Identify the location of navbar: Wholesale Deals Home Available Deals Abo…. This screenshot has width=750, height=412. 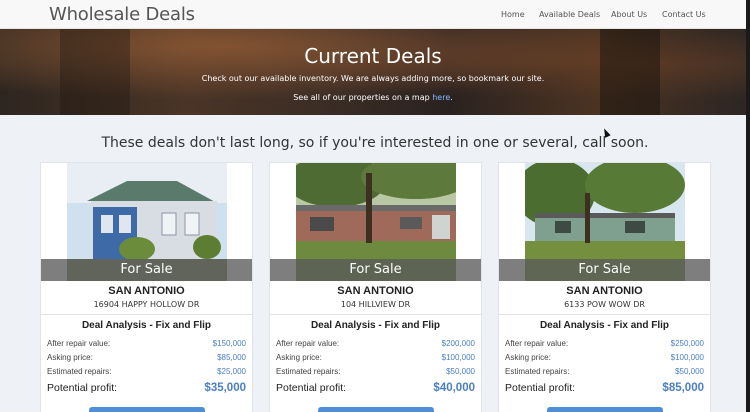
(373, 14).